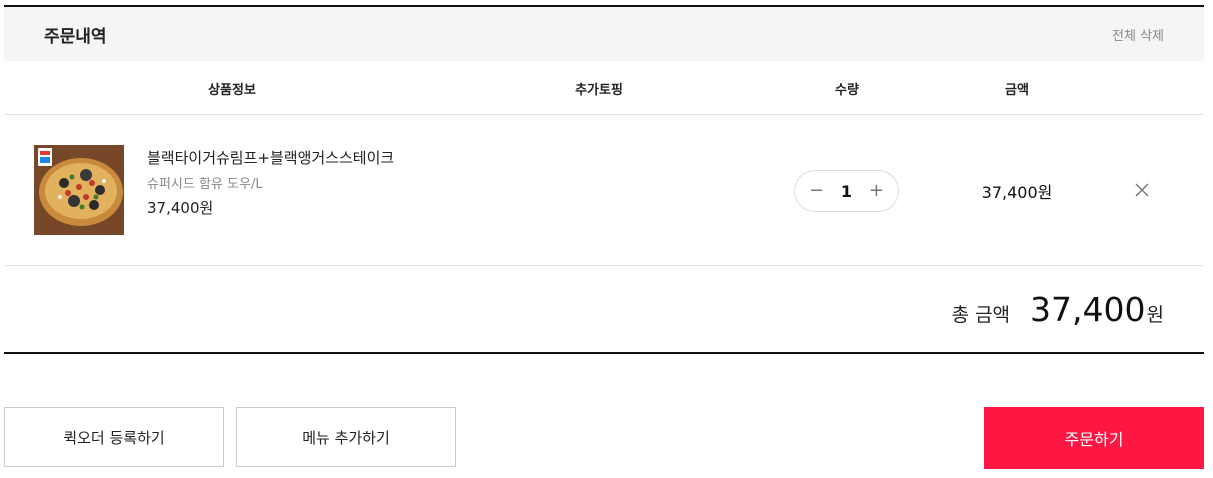 The image size is (1213, 478). Describe the element at coordinates (876, 191) in the screenshot. I see `increase-quantity-button: +` at that location.